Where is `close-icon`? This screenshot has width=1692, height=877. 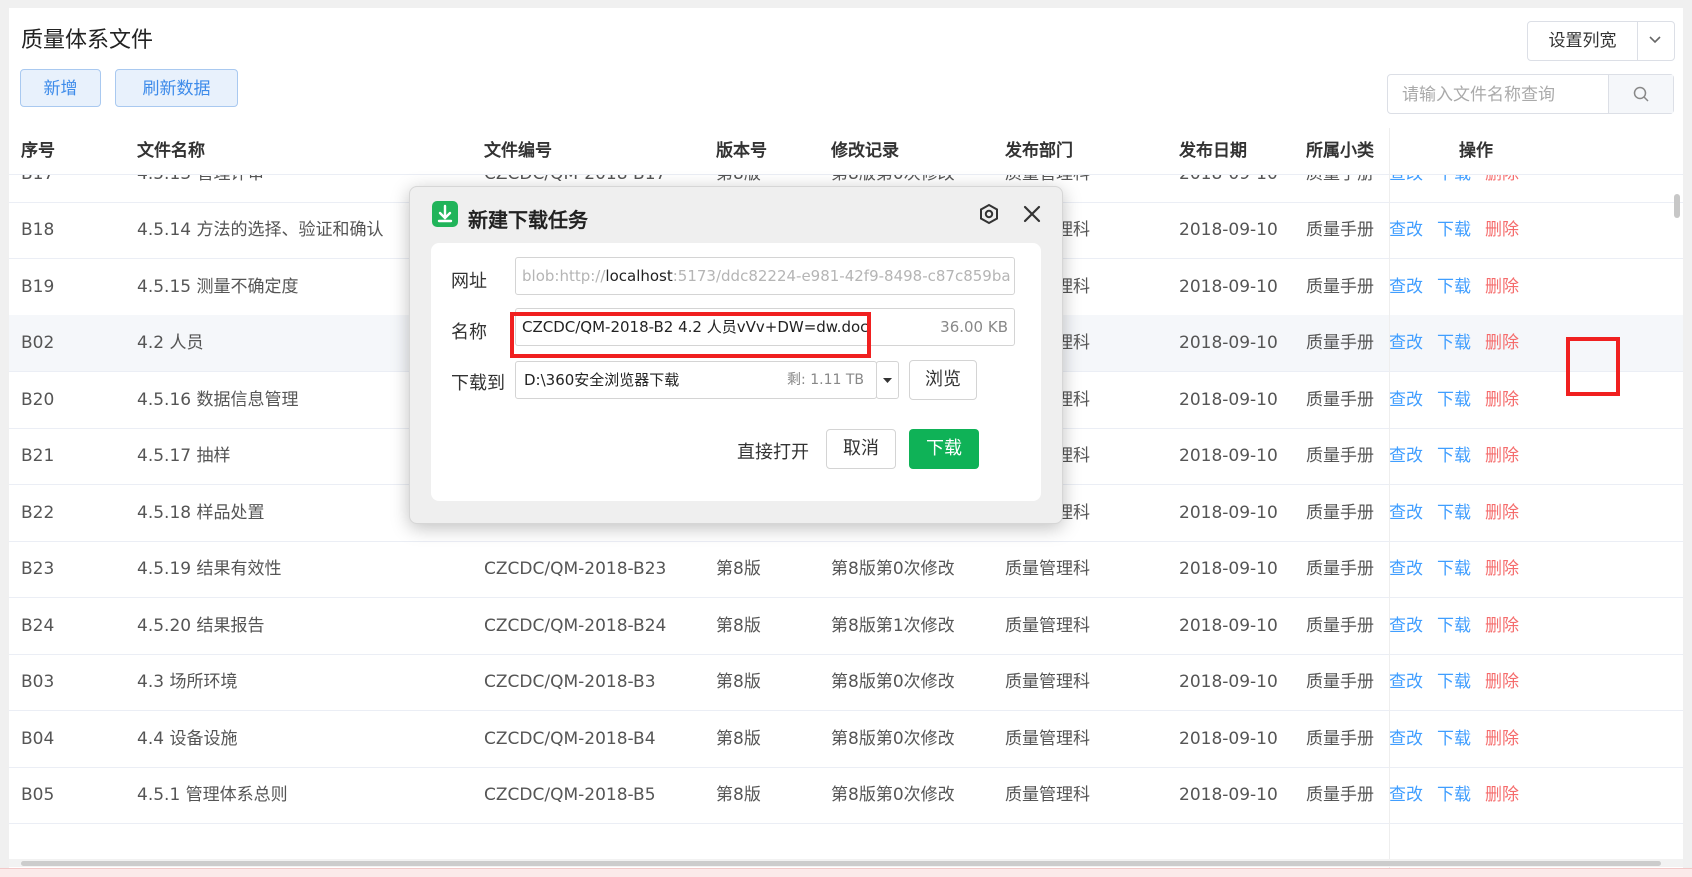 close-icon is located at coordinates (1032, 214).